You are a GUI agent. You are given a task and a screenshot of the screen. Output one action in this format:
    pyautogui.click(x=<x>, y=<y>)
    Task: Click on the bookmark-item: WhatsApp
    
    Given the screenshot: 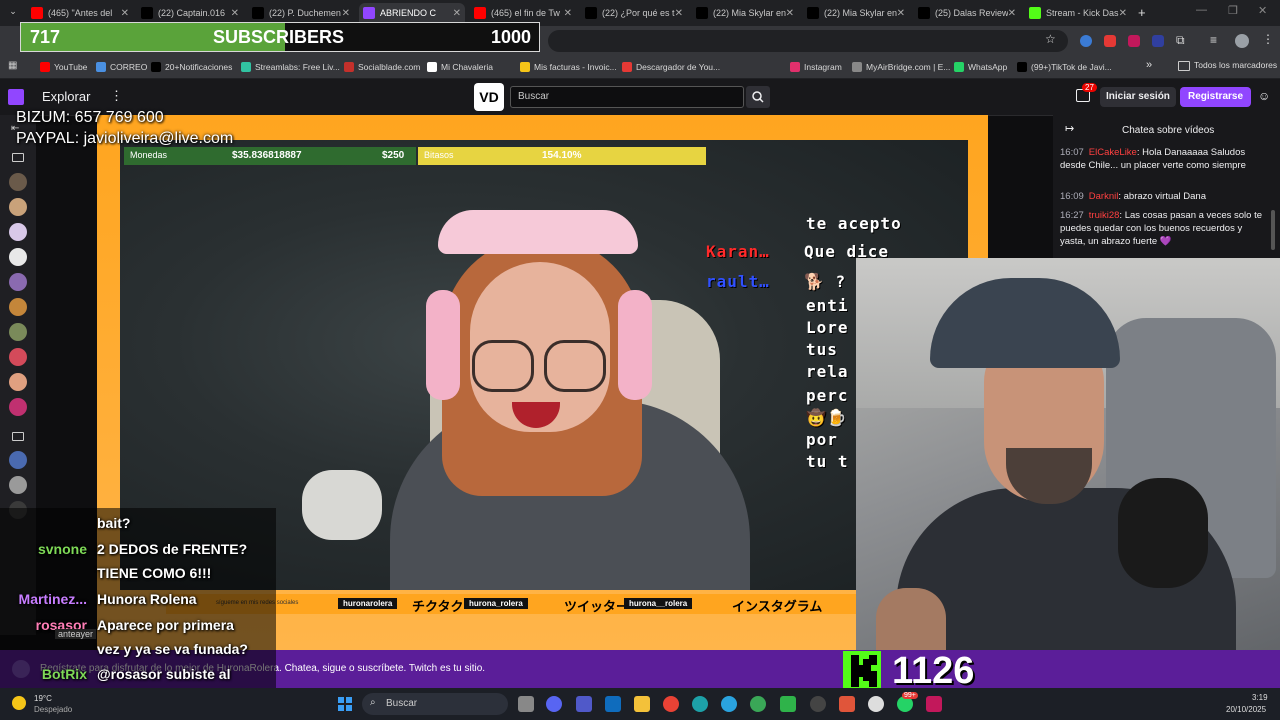 What is the action you would take?
    pyautogui.click(x=980, y=67)
    